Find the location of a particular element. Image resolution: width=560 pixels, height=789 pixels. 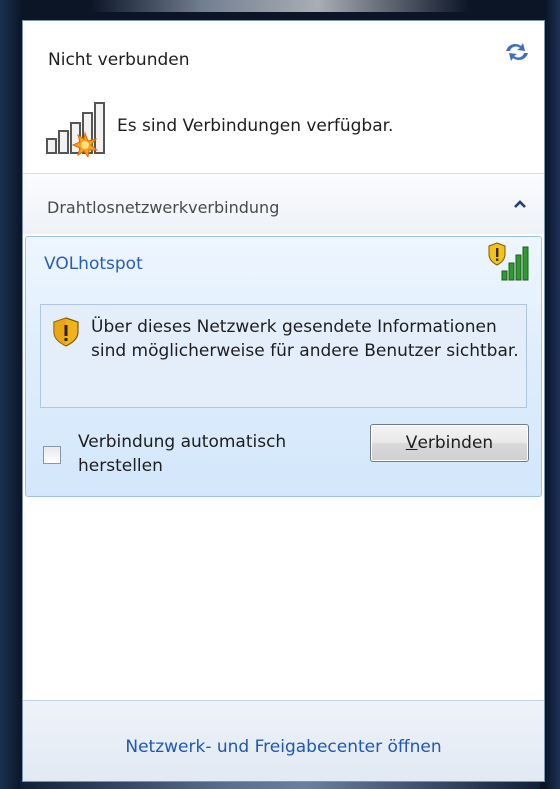

connect-button-mnemonic: V is located at coordinates (411, 443).